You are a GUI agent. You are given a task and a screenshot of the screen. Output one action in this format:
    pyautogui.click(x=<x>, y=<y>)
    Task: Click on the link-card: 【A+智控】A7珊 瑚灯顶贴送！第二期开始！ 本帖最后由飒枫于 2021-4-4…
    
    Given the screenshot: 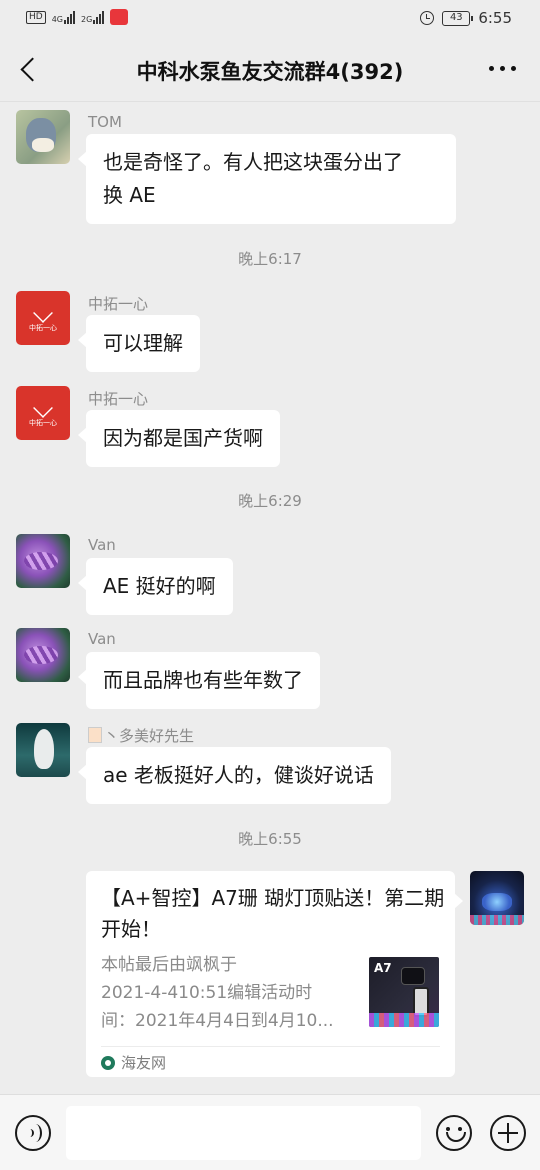 What is the action you would take?
    pyautogui.click(x=274, y=974)
    